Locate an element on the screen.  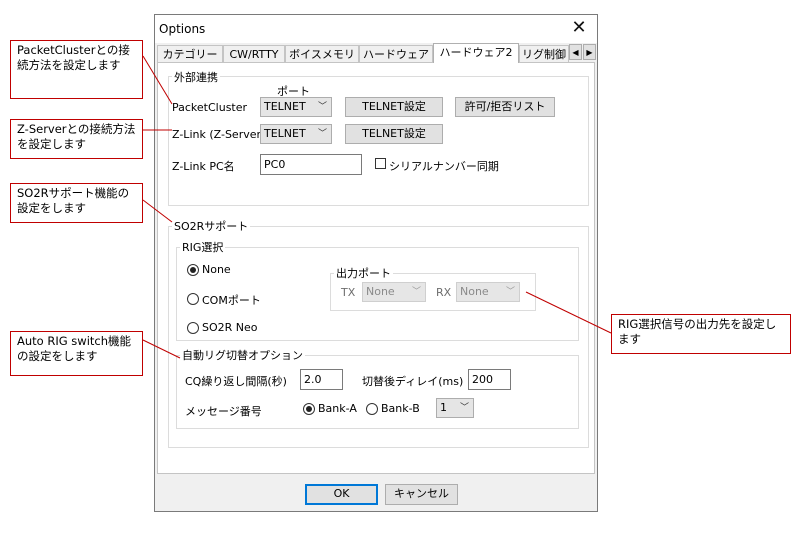
connector-so2r is located at coordinates (157, 211).